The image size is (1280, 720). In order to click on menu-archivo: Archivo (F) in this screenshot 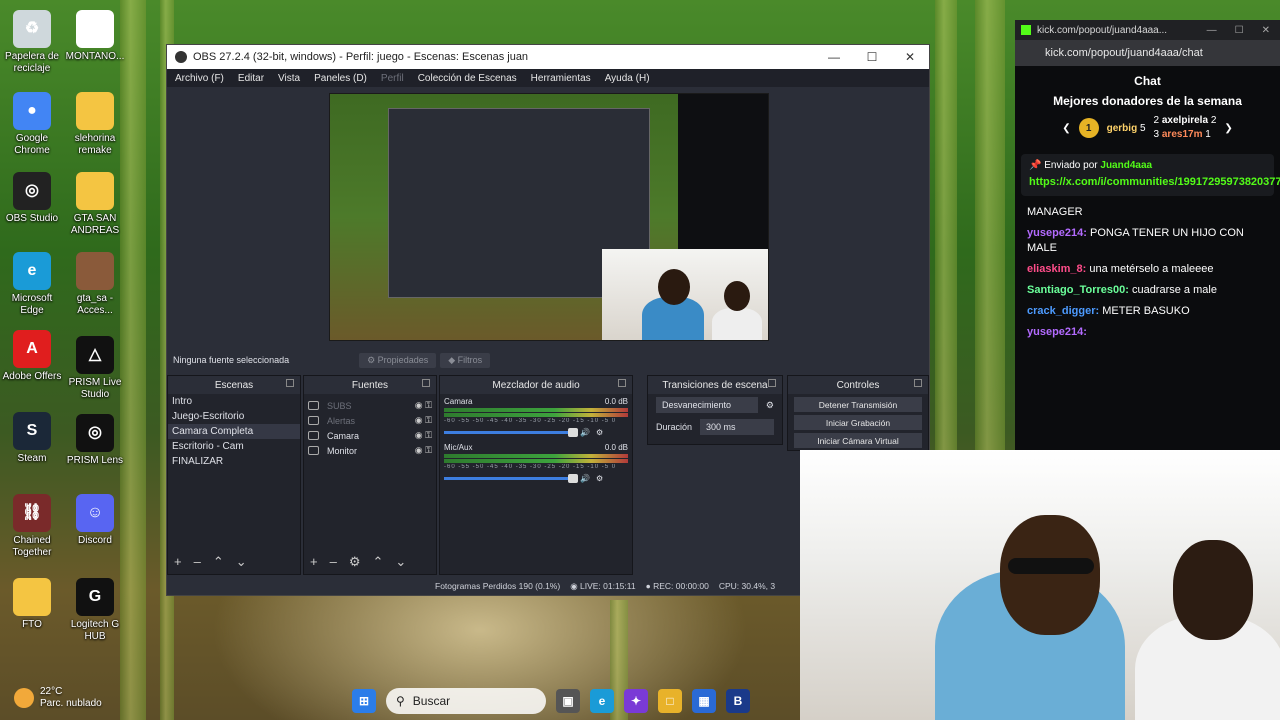, I will do `click(199, 78)`.